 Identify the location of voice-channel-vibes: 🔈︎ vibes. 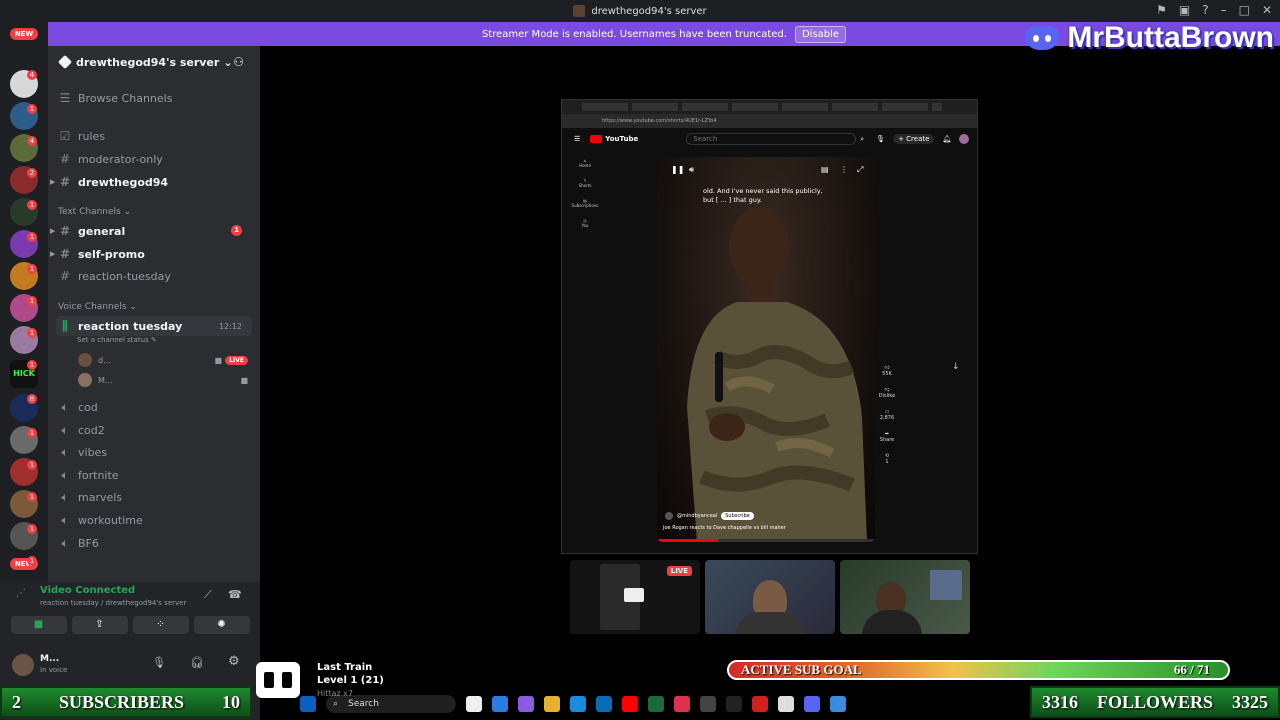
(154, 452).